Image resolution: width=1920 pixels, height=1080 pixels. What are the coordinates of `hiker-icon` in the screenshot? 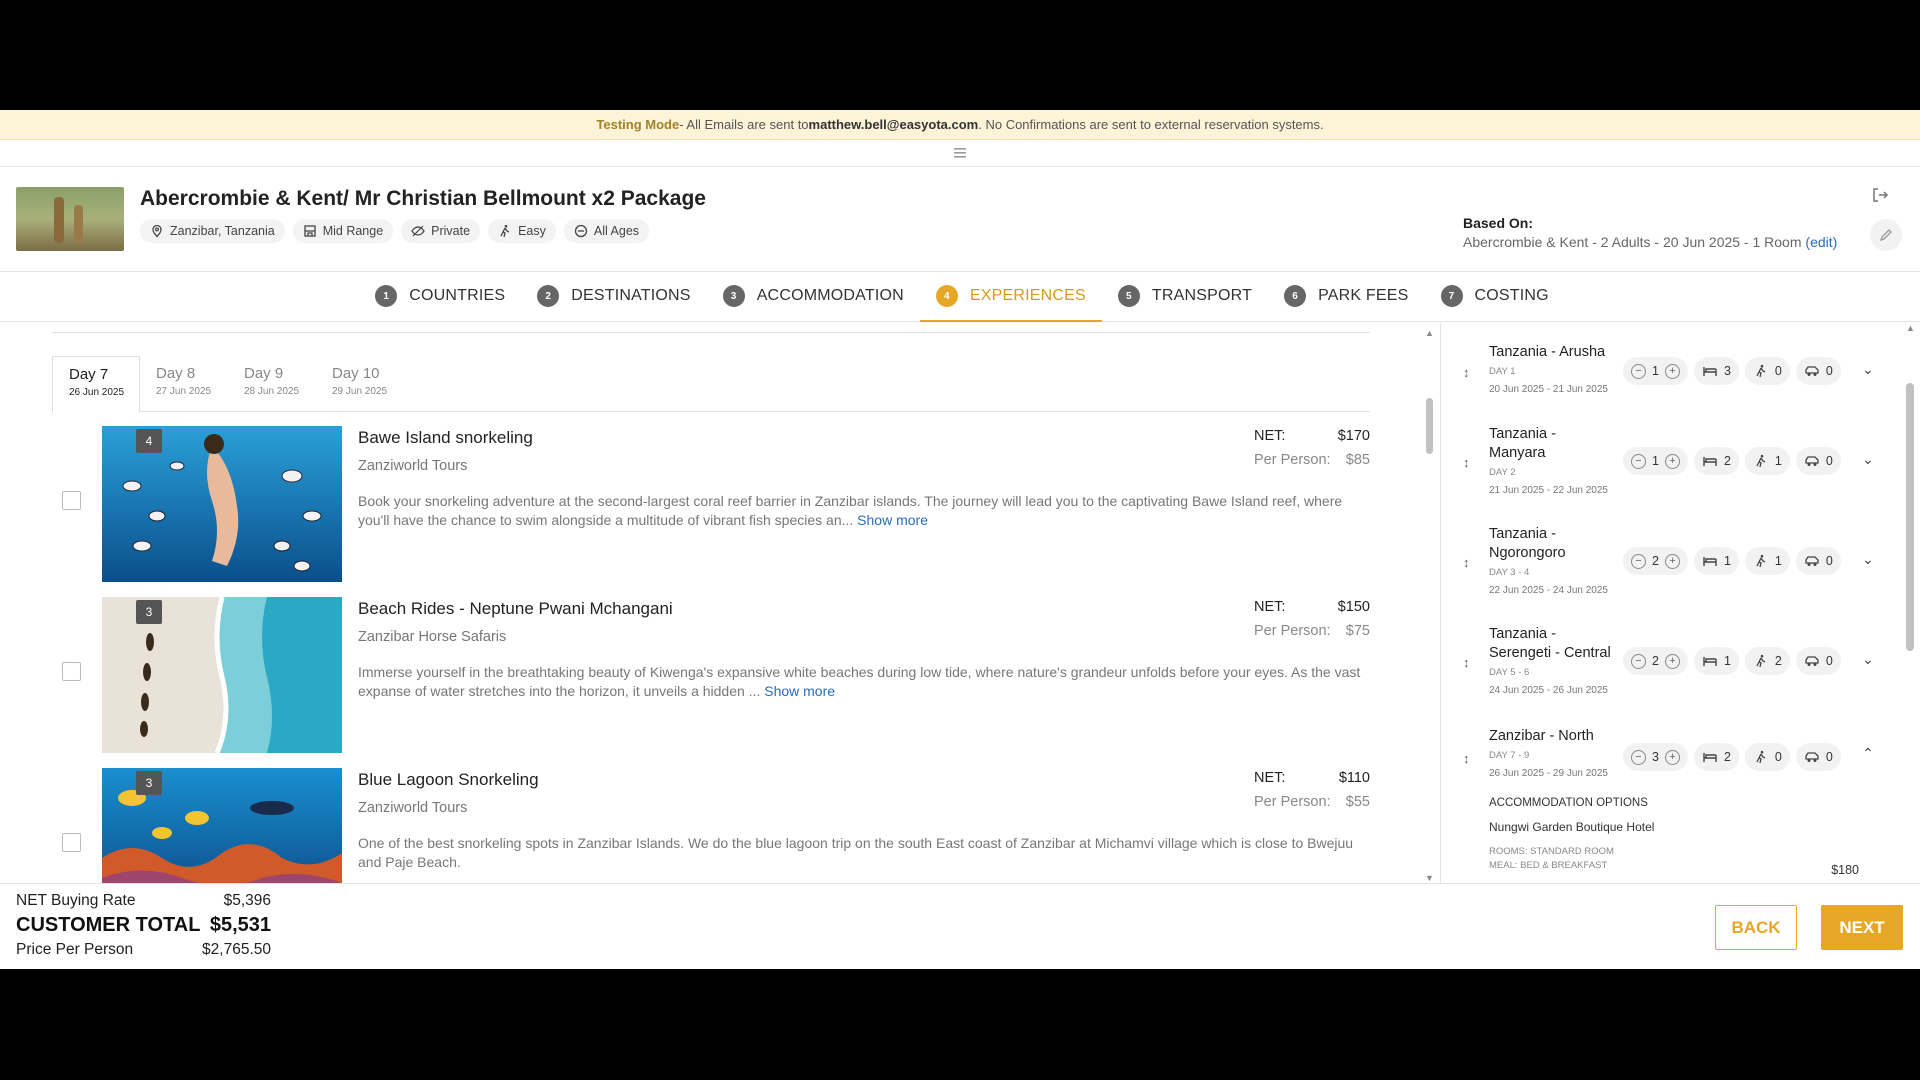 It's located at (1761, 461).